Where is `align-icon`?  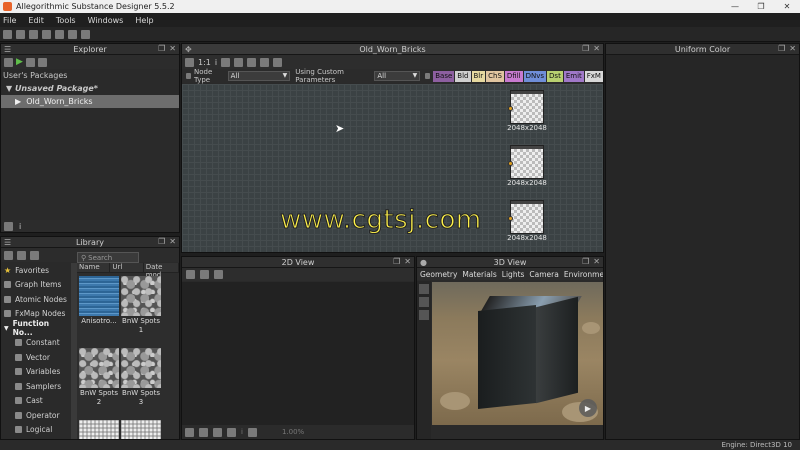
align-icon is located at coordinates (252, 62).